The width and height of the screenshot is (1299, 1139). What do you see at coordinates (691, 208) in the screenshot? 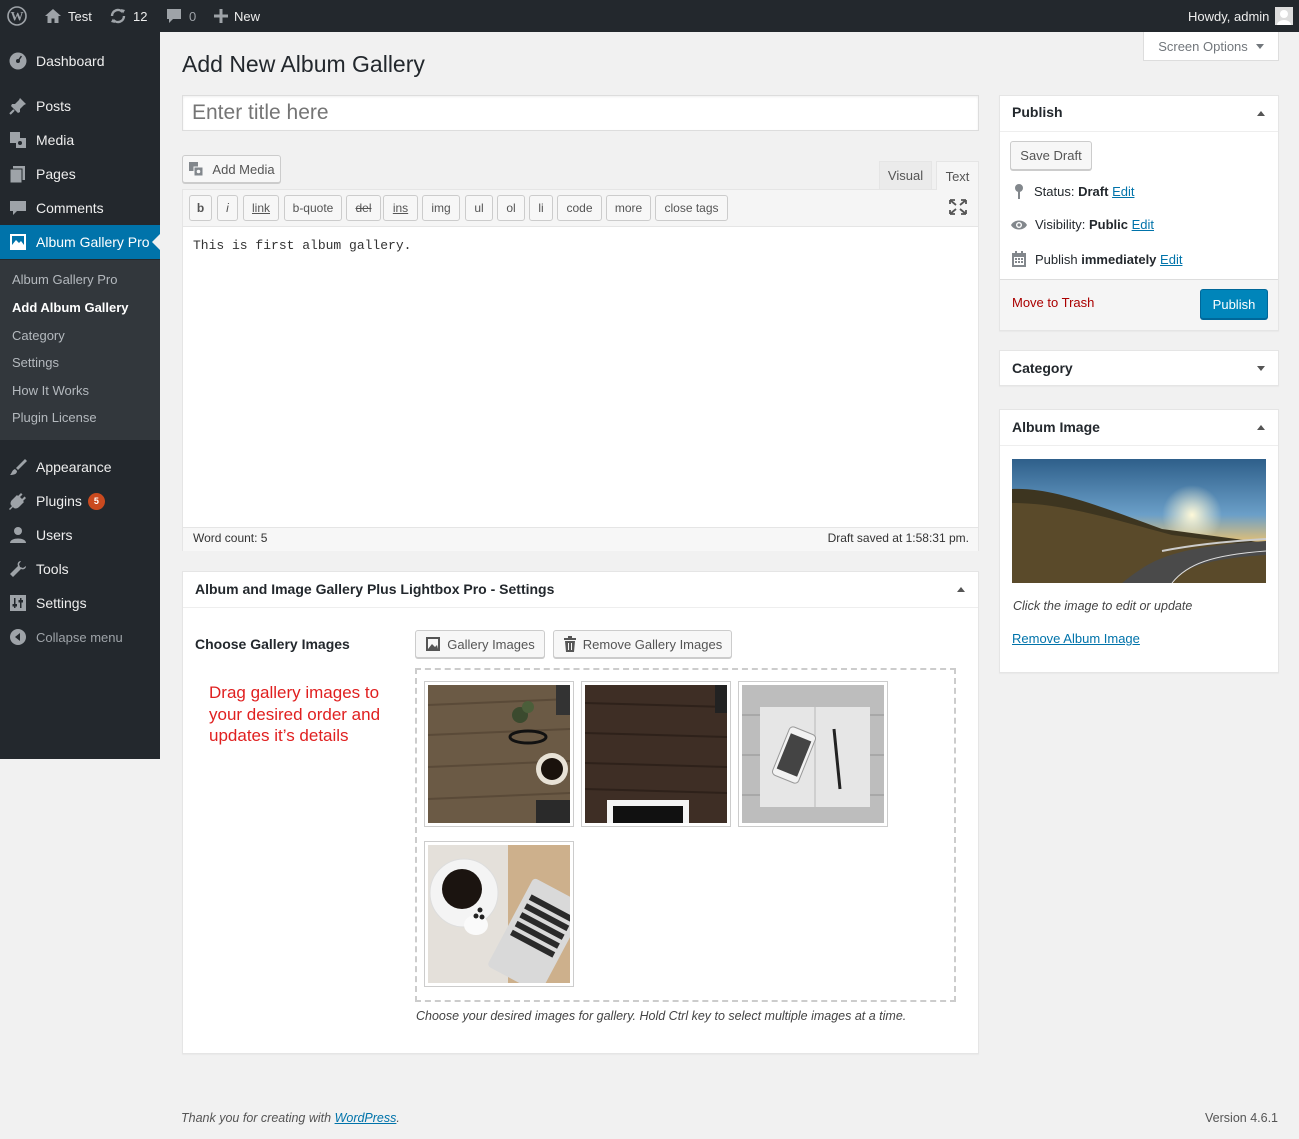
I see `quicktag-close-tags: close tags` at bounding box center [691, 208].